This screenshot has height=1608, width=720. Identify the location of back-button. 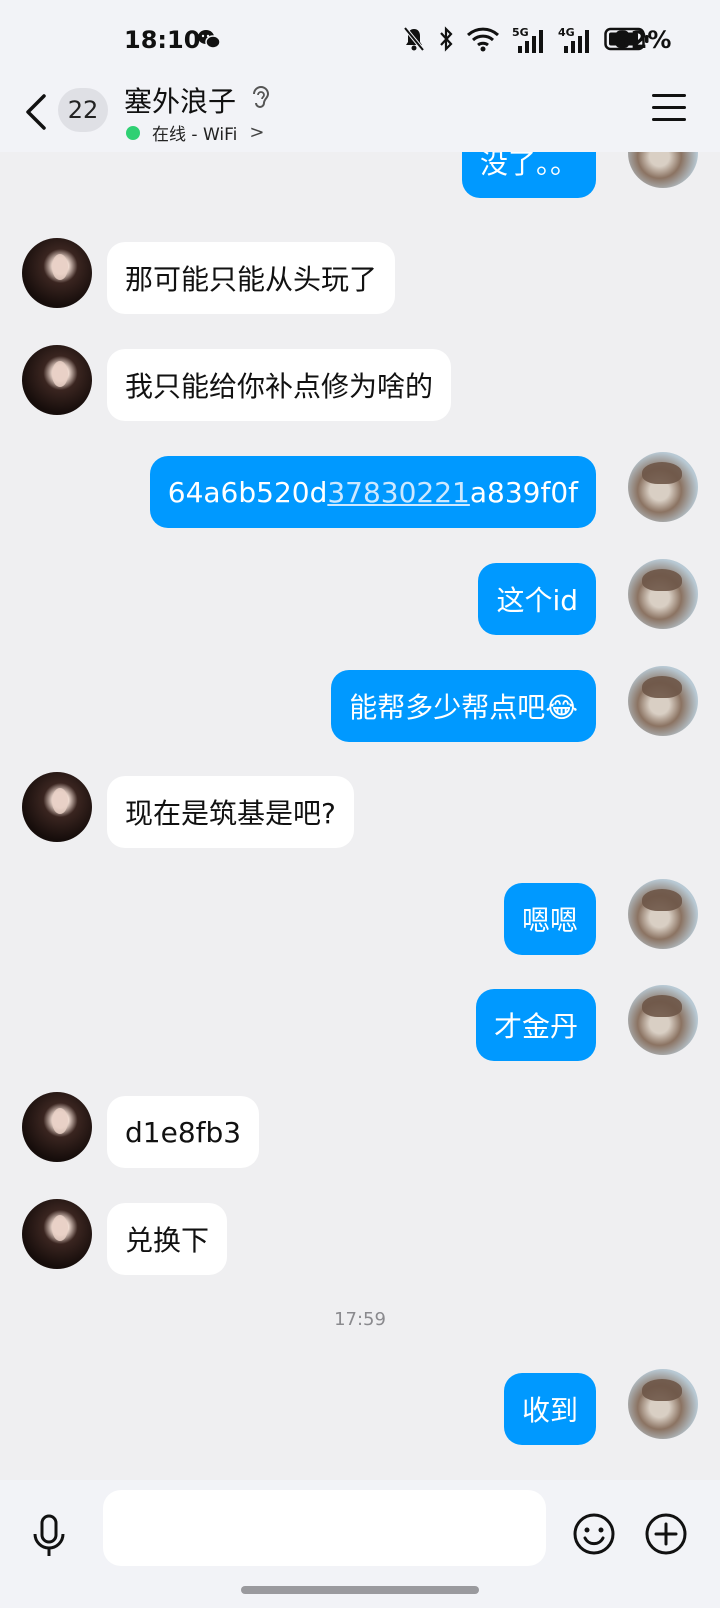
(37, 112).